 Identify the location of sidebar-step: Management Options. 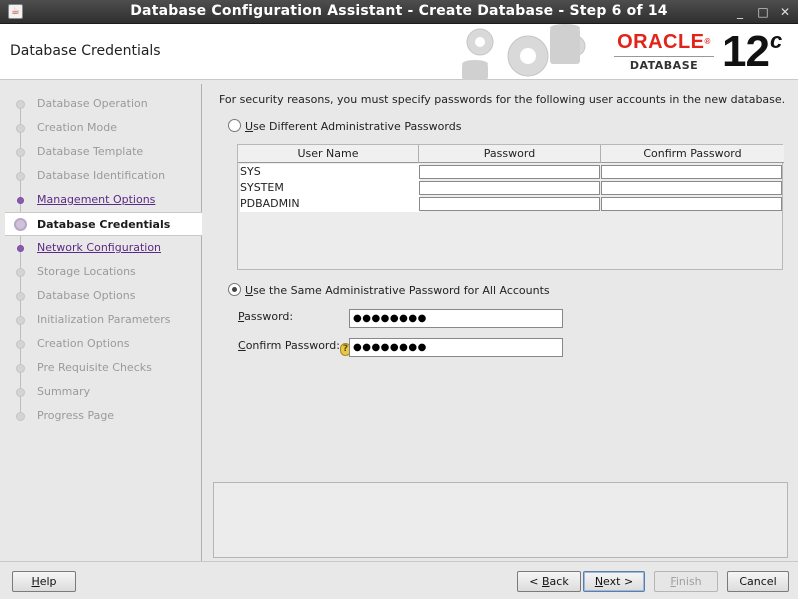
(103, 200).